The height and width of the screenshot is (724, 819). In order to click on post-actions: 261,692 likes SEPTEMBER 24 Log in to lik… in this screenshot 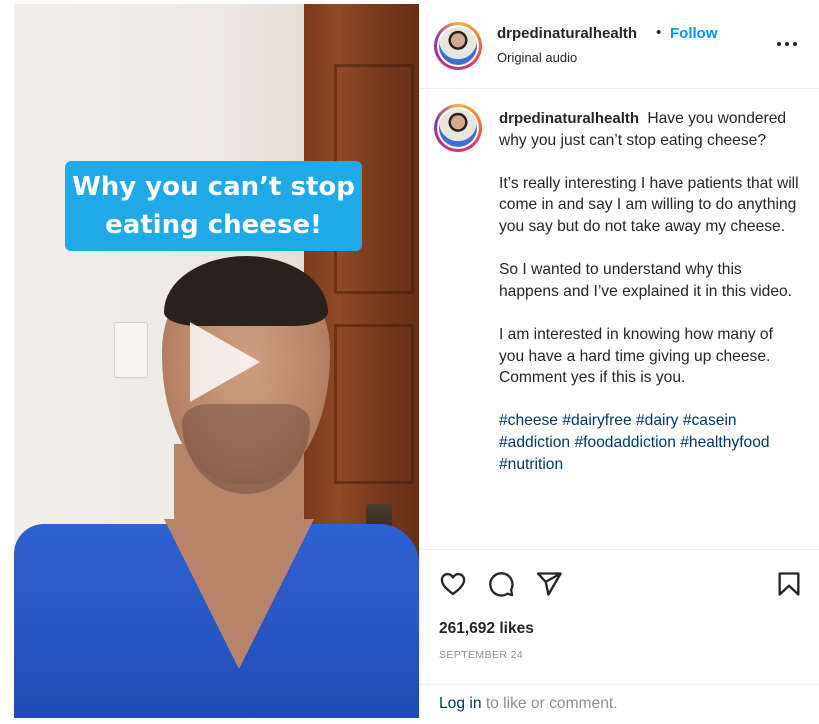, I will do `click(619, 630)`.